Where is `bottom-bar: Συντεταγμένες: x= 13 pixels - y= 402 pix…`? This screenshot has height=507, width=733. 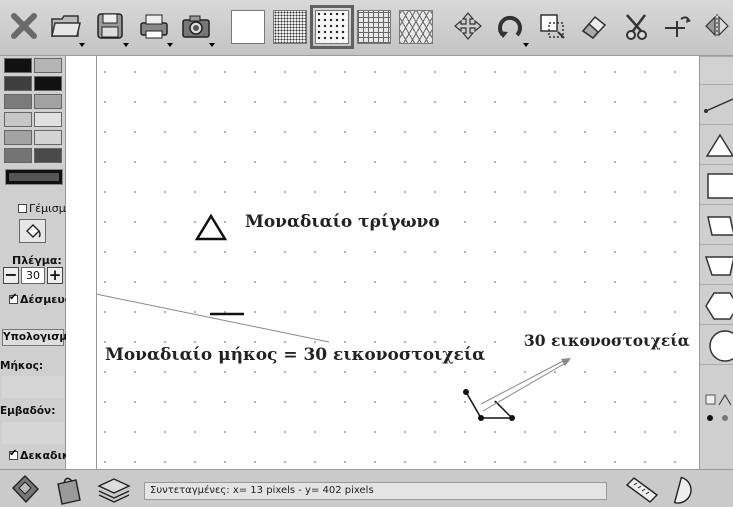 bottom-bar: Συντεταγμένες: x= 13 pixels - y= 402 pix… is located at coordinates (366, 488).